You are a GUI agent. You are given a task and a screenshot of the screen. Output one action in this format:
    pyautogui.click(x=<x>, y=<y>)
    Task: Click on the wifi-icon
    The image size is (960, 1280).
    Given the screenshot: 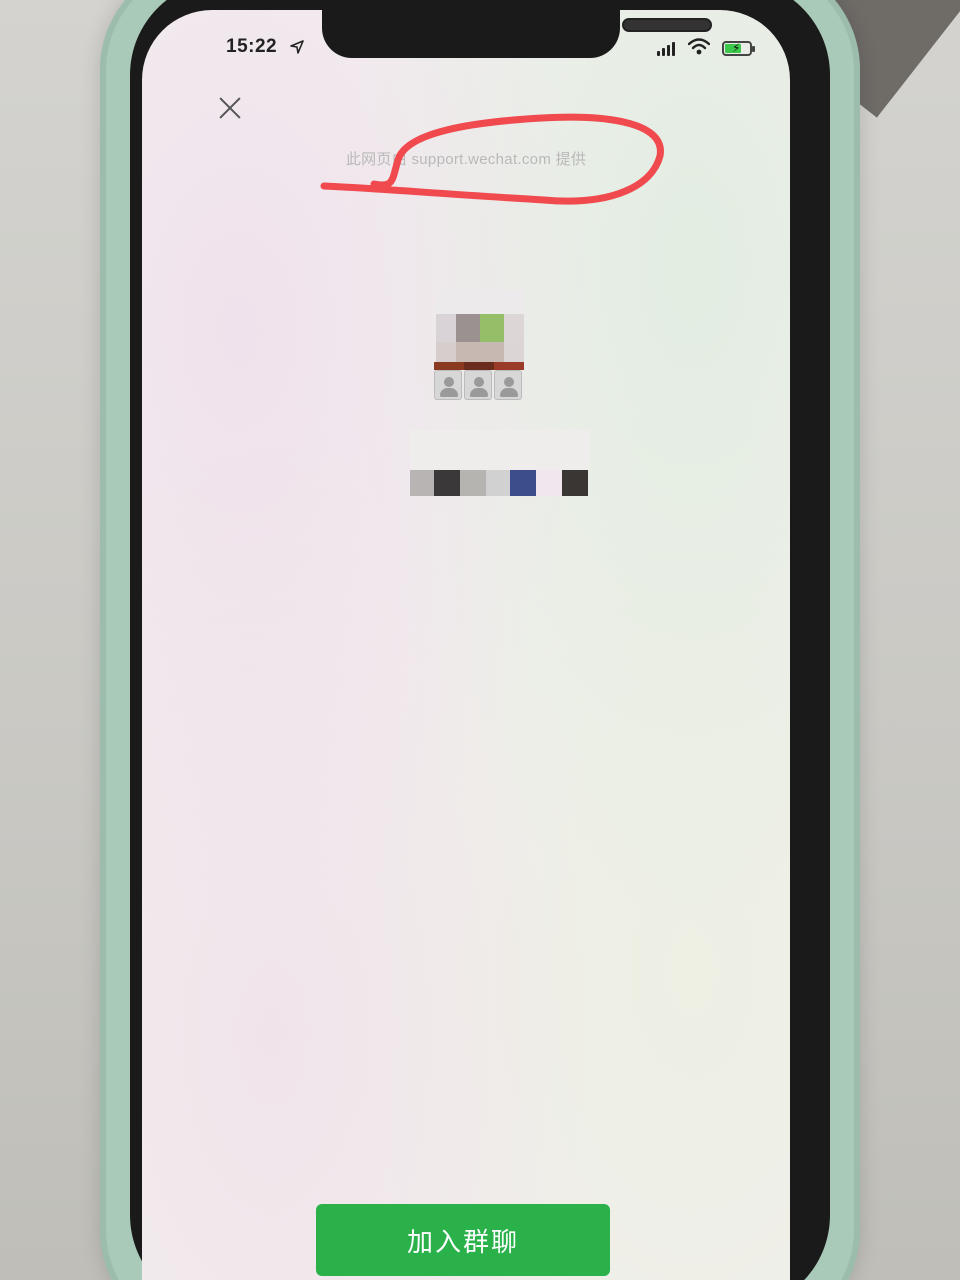 What is the action you would take?
    pyautogui.click(x=699, y=46)
    